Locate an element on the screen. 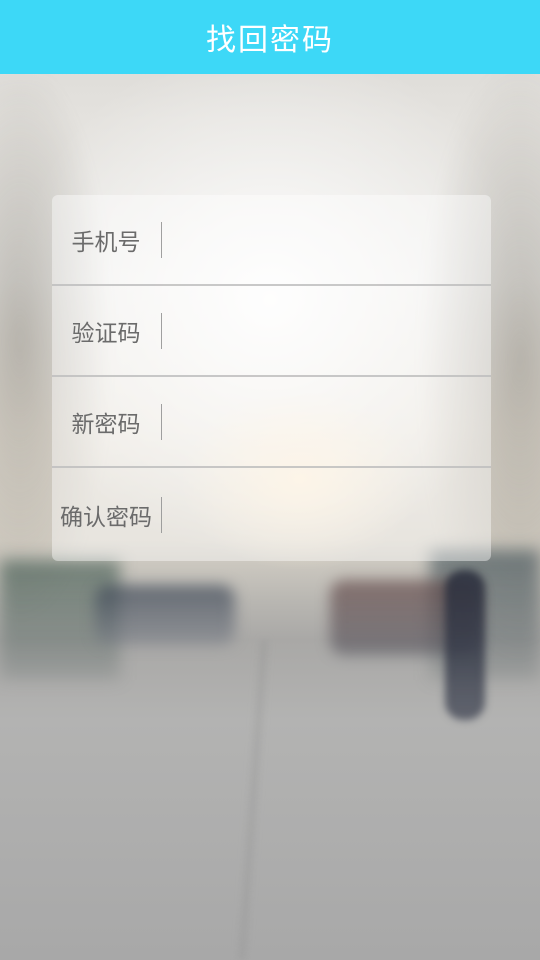 The width and height of the screenshot is (540, 960). confirm-password-divider is located at coordinates (161, 514).